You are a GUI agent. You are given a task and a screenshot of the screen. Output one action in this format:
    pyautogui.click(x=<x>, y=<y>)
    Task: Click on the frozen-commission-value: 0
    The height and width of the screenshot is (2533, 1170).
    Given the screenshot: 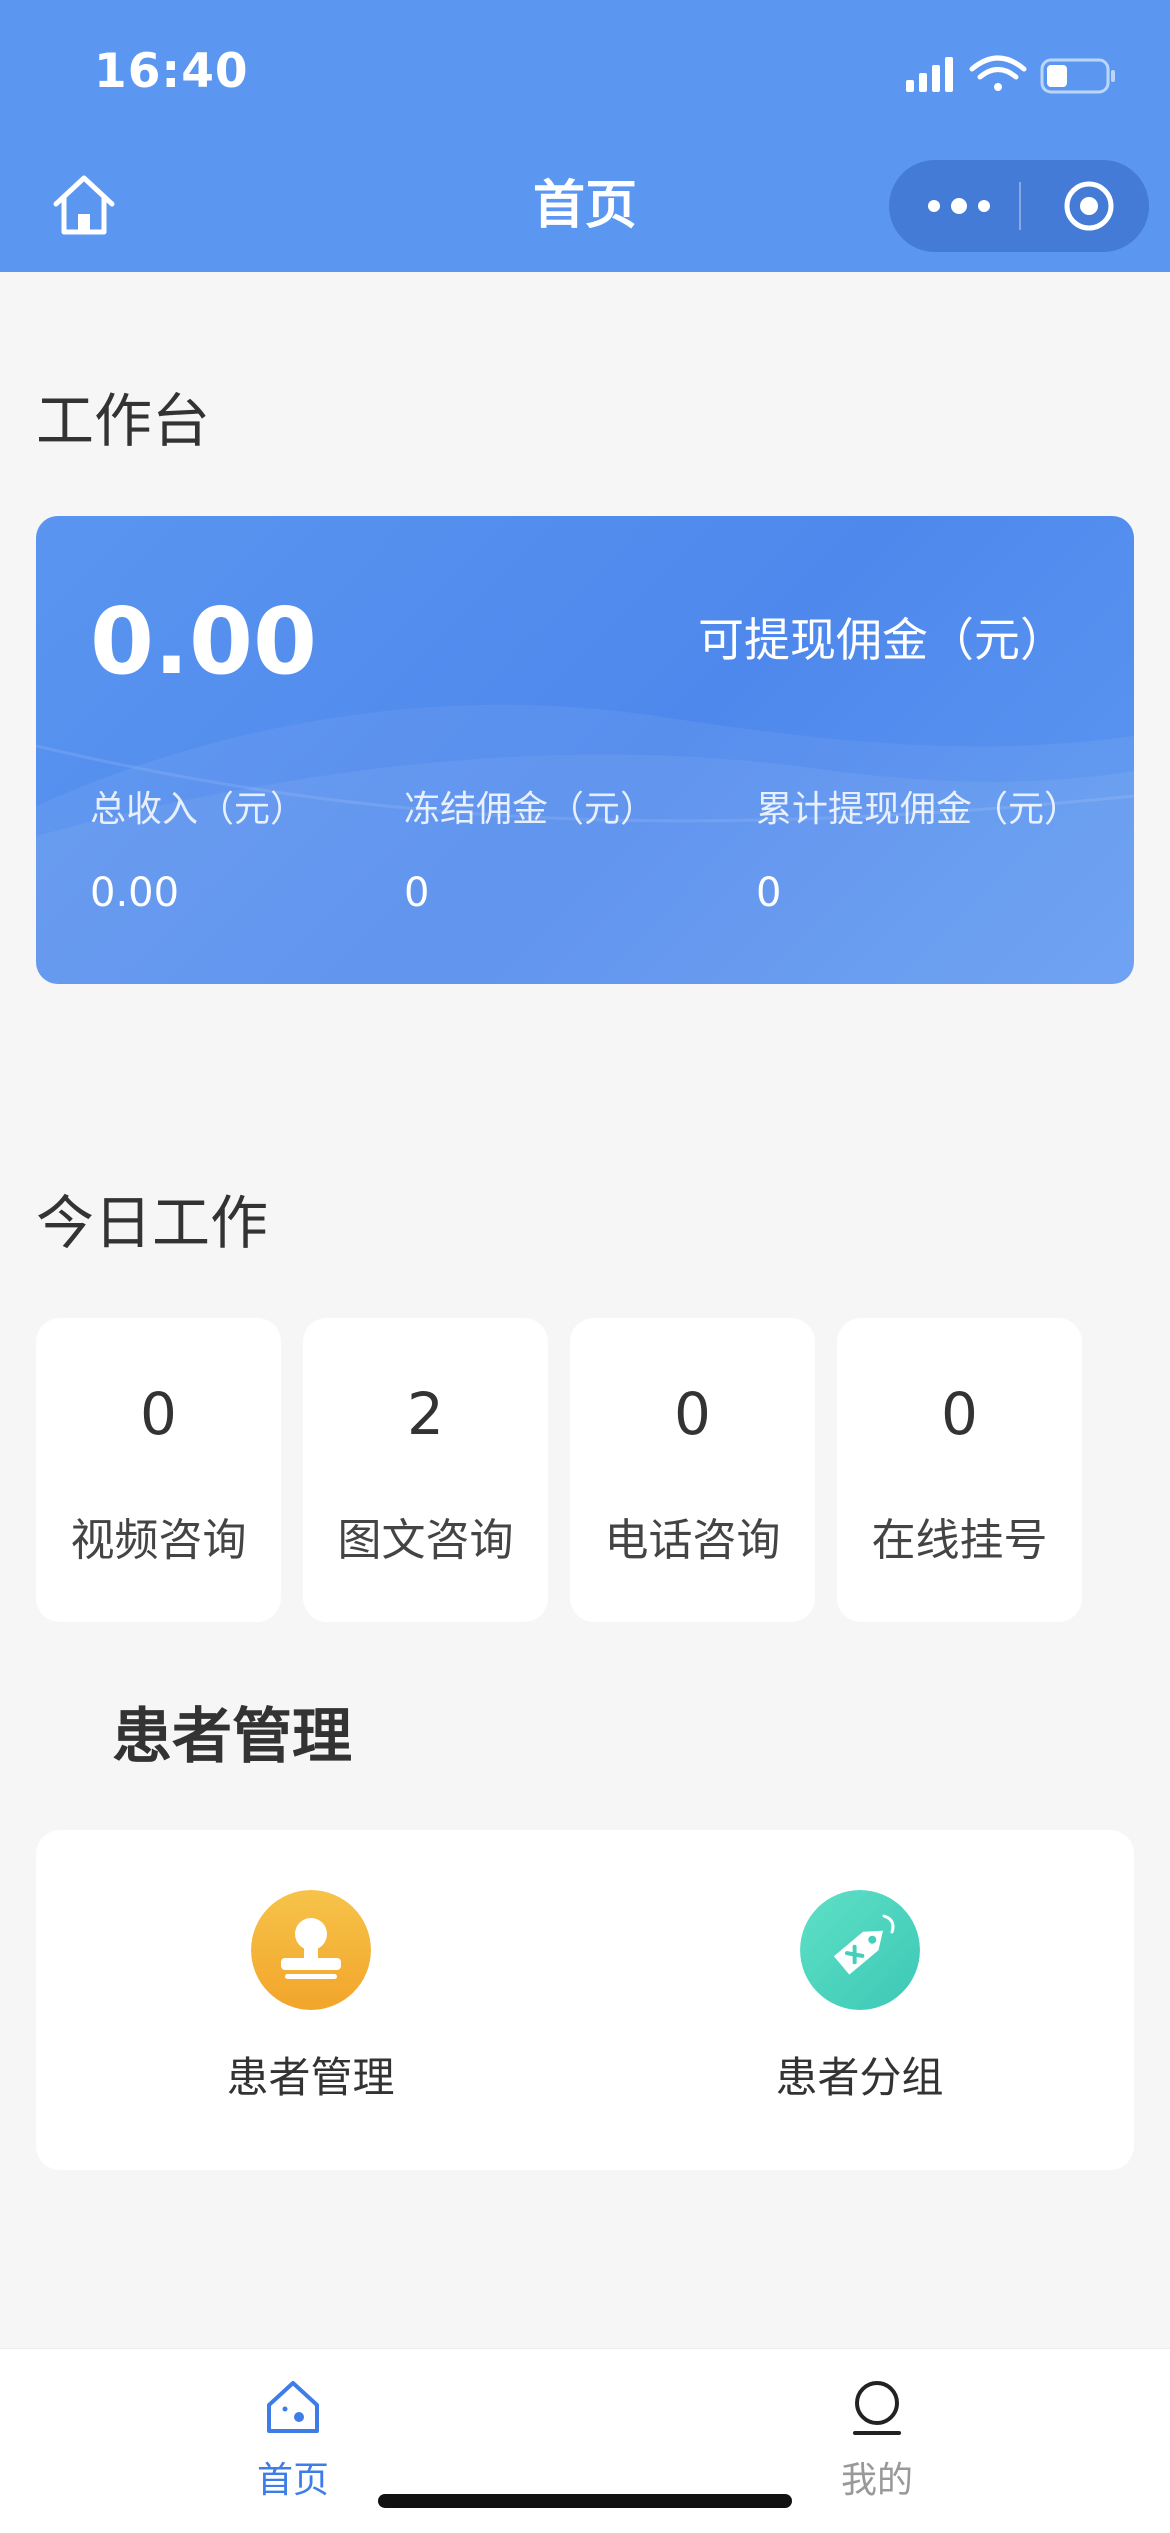 What is the action you would take?
    pyautogui.click(x=417, y=893)
    